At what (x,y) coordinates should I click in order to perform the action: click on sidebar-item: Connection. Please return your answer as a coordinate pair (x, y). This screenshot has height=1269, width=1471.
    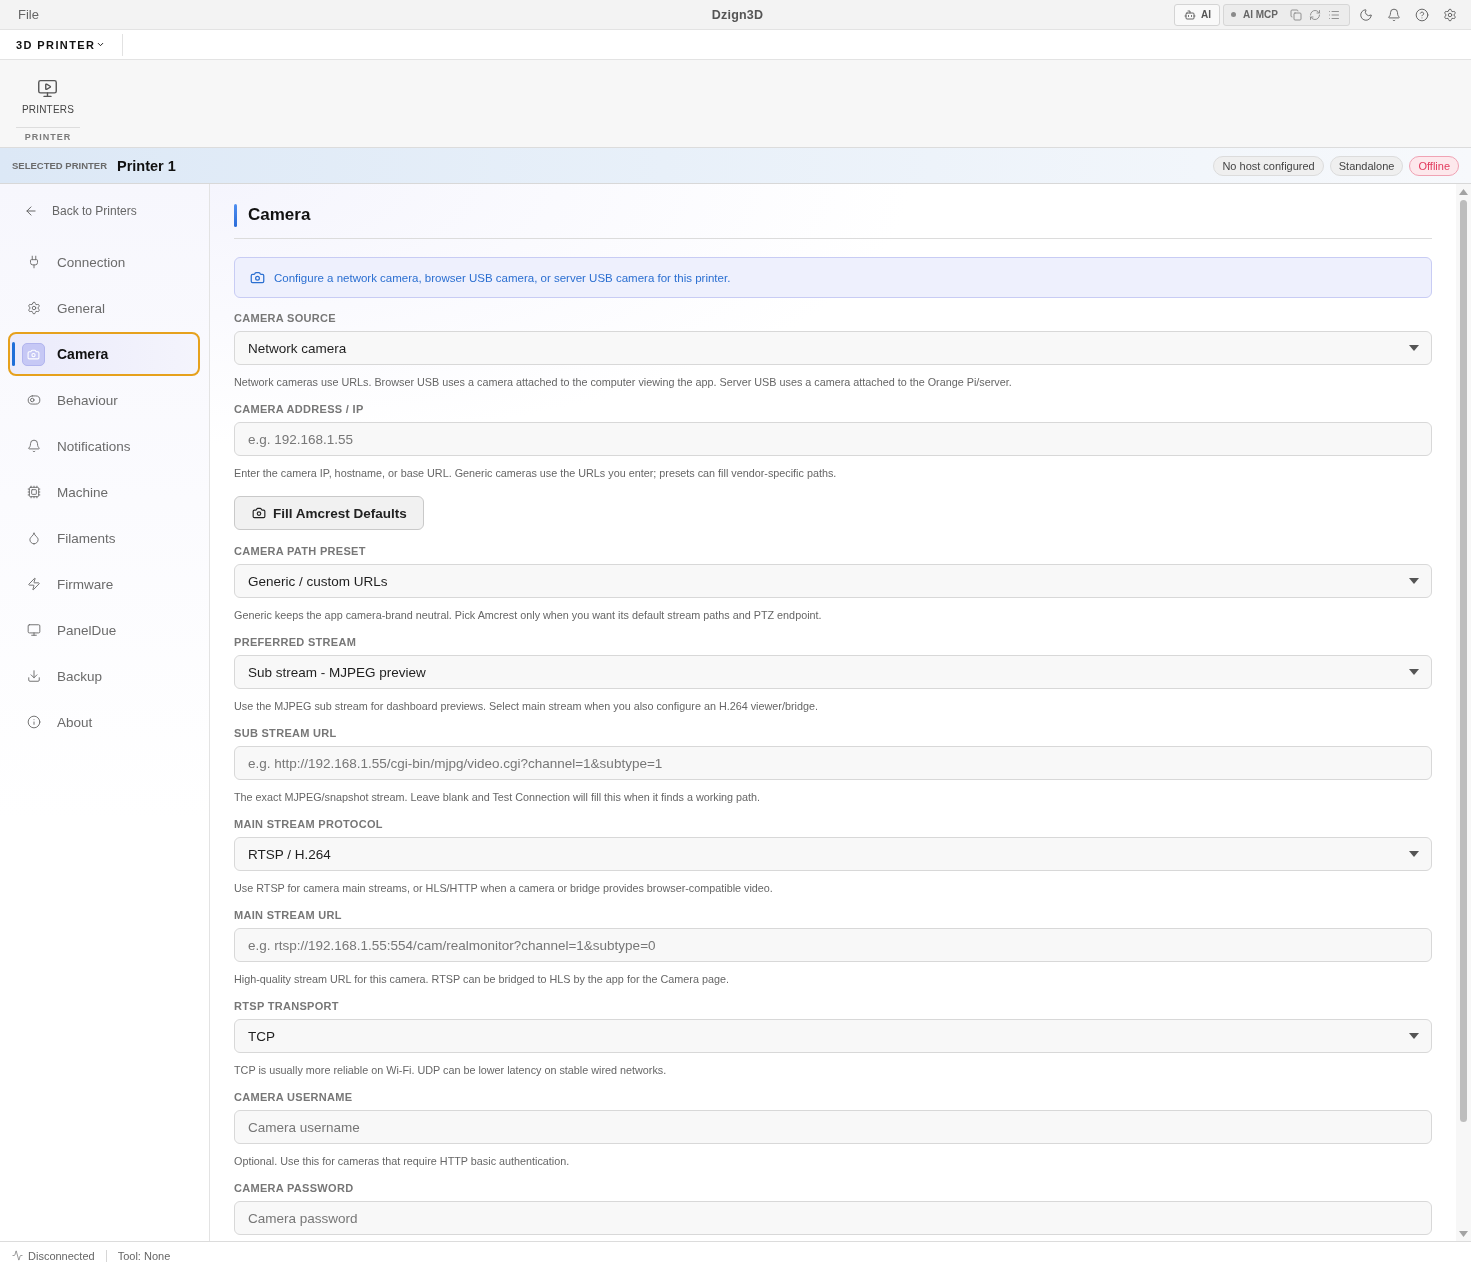
    Looking at the image, I should click on (104, 262).